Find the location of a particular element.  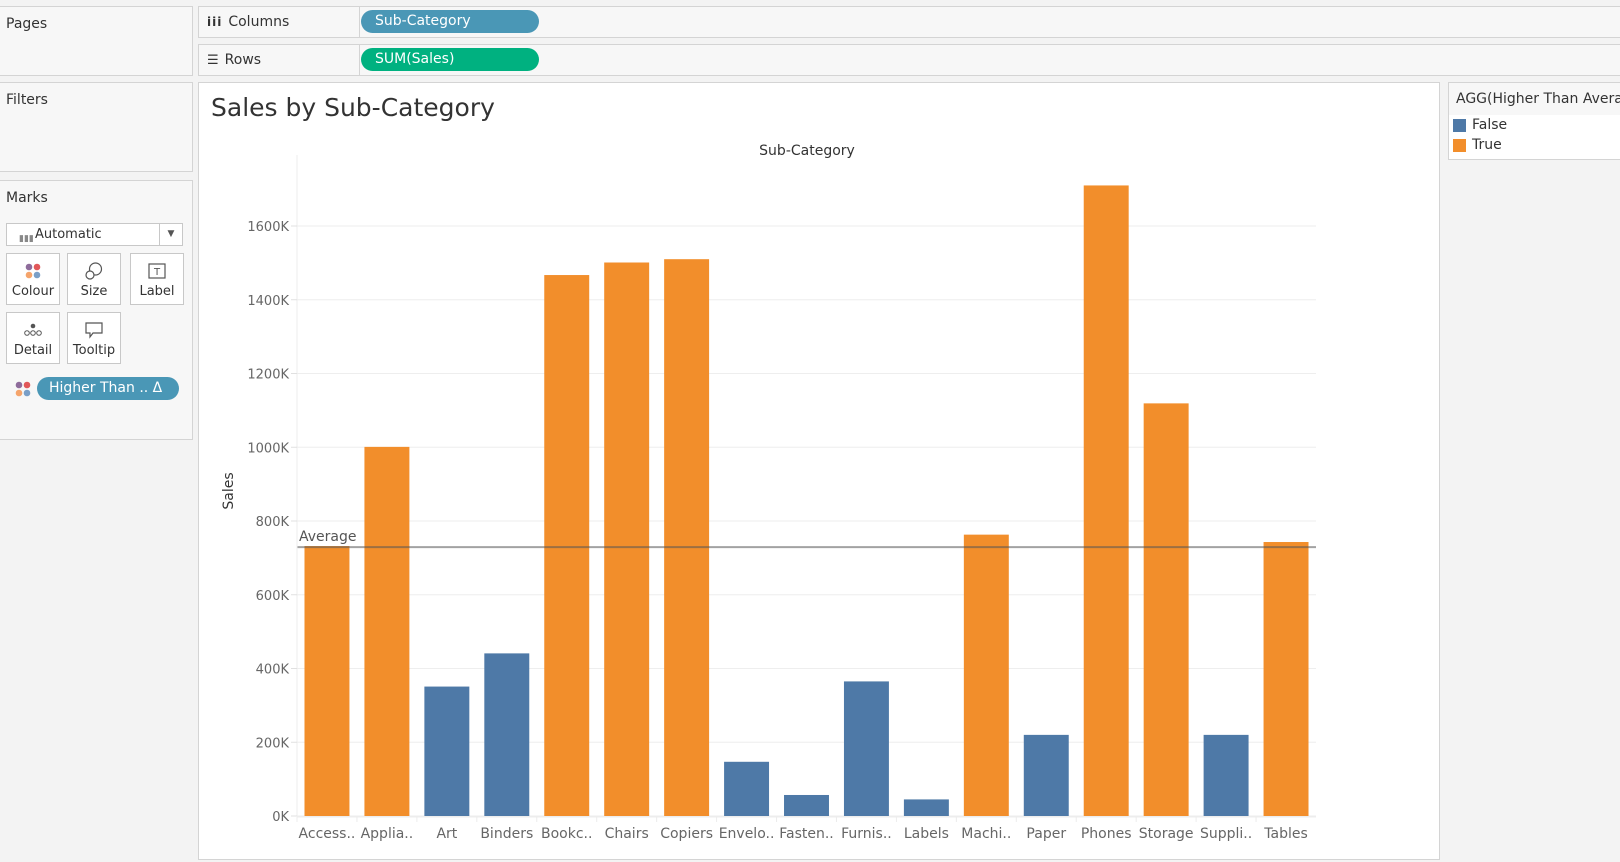

bar-fasten is located at coordinates (806, 805).